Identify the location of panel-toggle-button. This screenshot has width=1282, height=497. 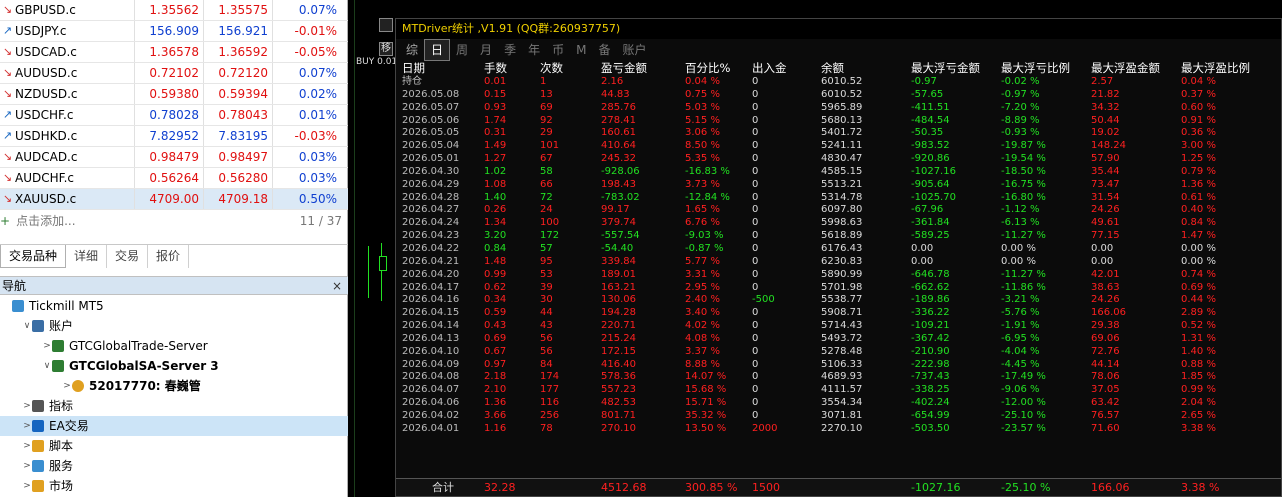
(386, 25).